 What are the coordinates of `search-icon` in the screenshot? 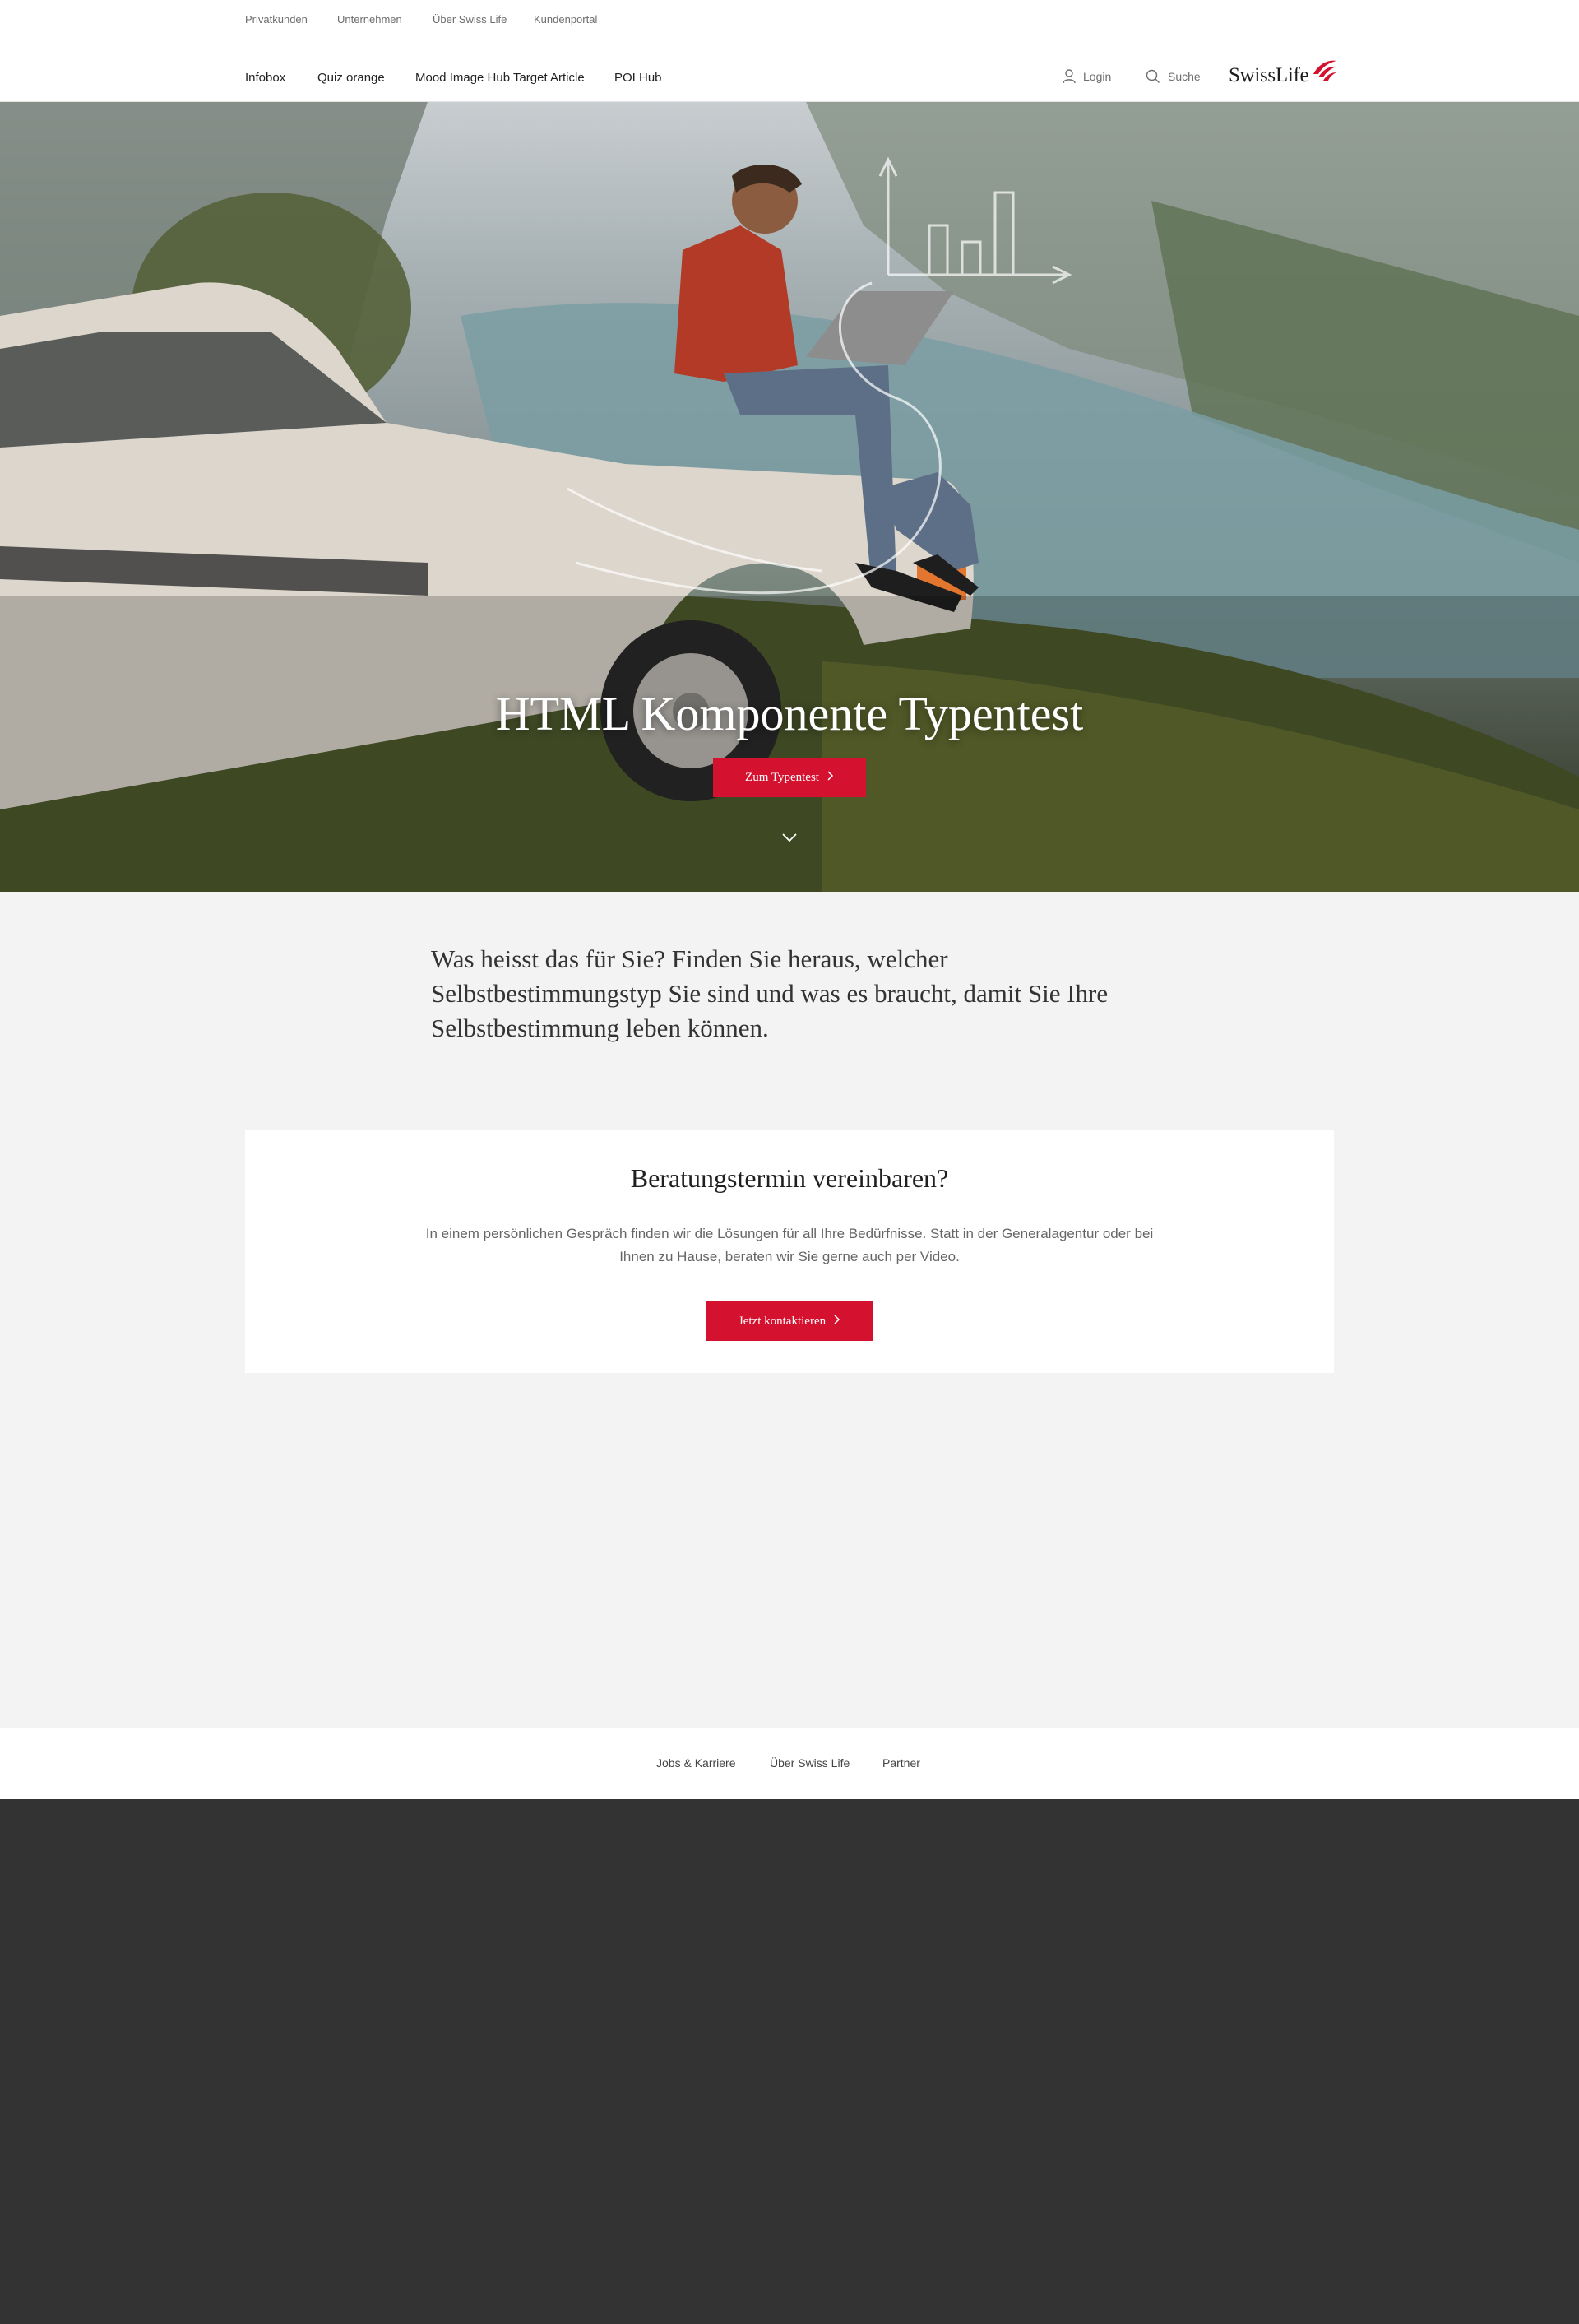 It's located at (1153, 76).